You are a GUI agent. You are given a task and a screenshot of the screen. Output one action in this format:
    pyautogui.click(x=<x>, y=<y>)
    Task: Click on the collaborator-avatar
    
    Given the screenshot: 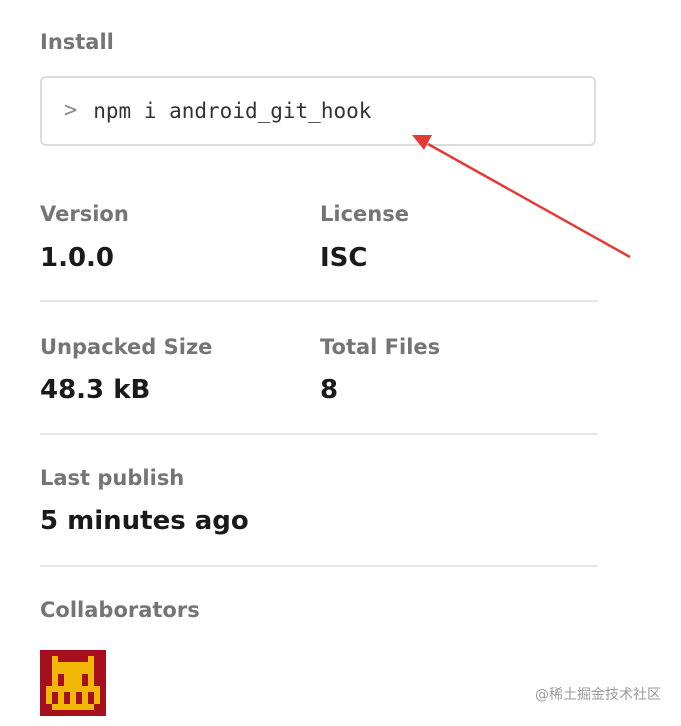 What is the action you would take?
    pyautogui.click(x=73, y=683)
    